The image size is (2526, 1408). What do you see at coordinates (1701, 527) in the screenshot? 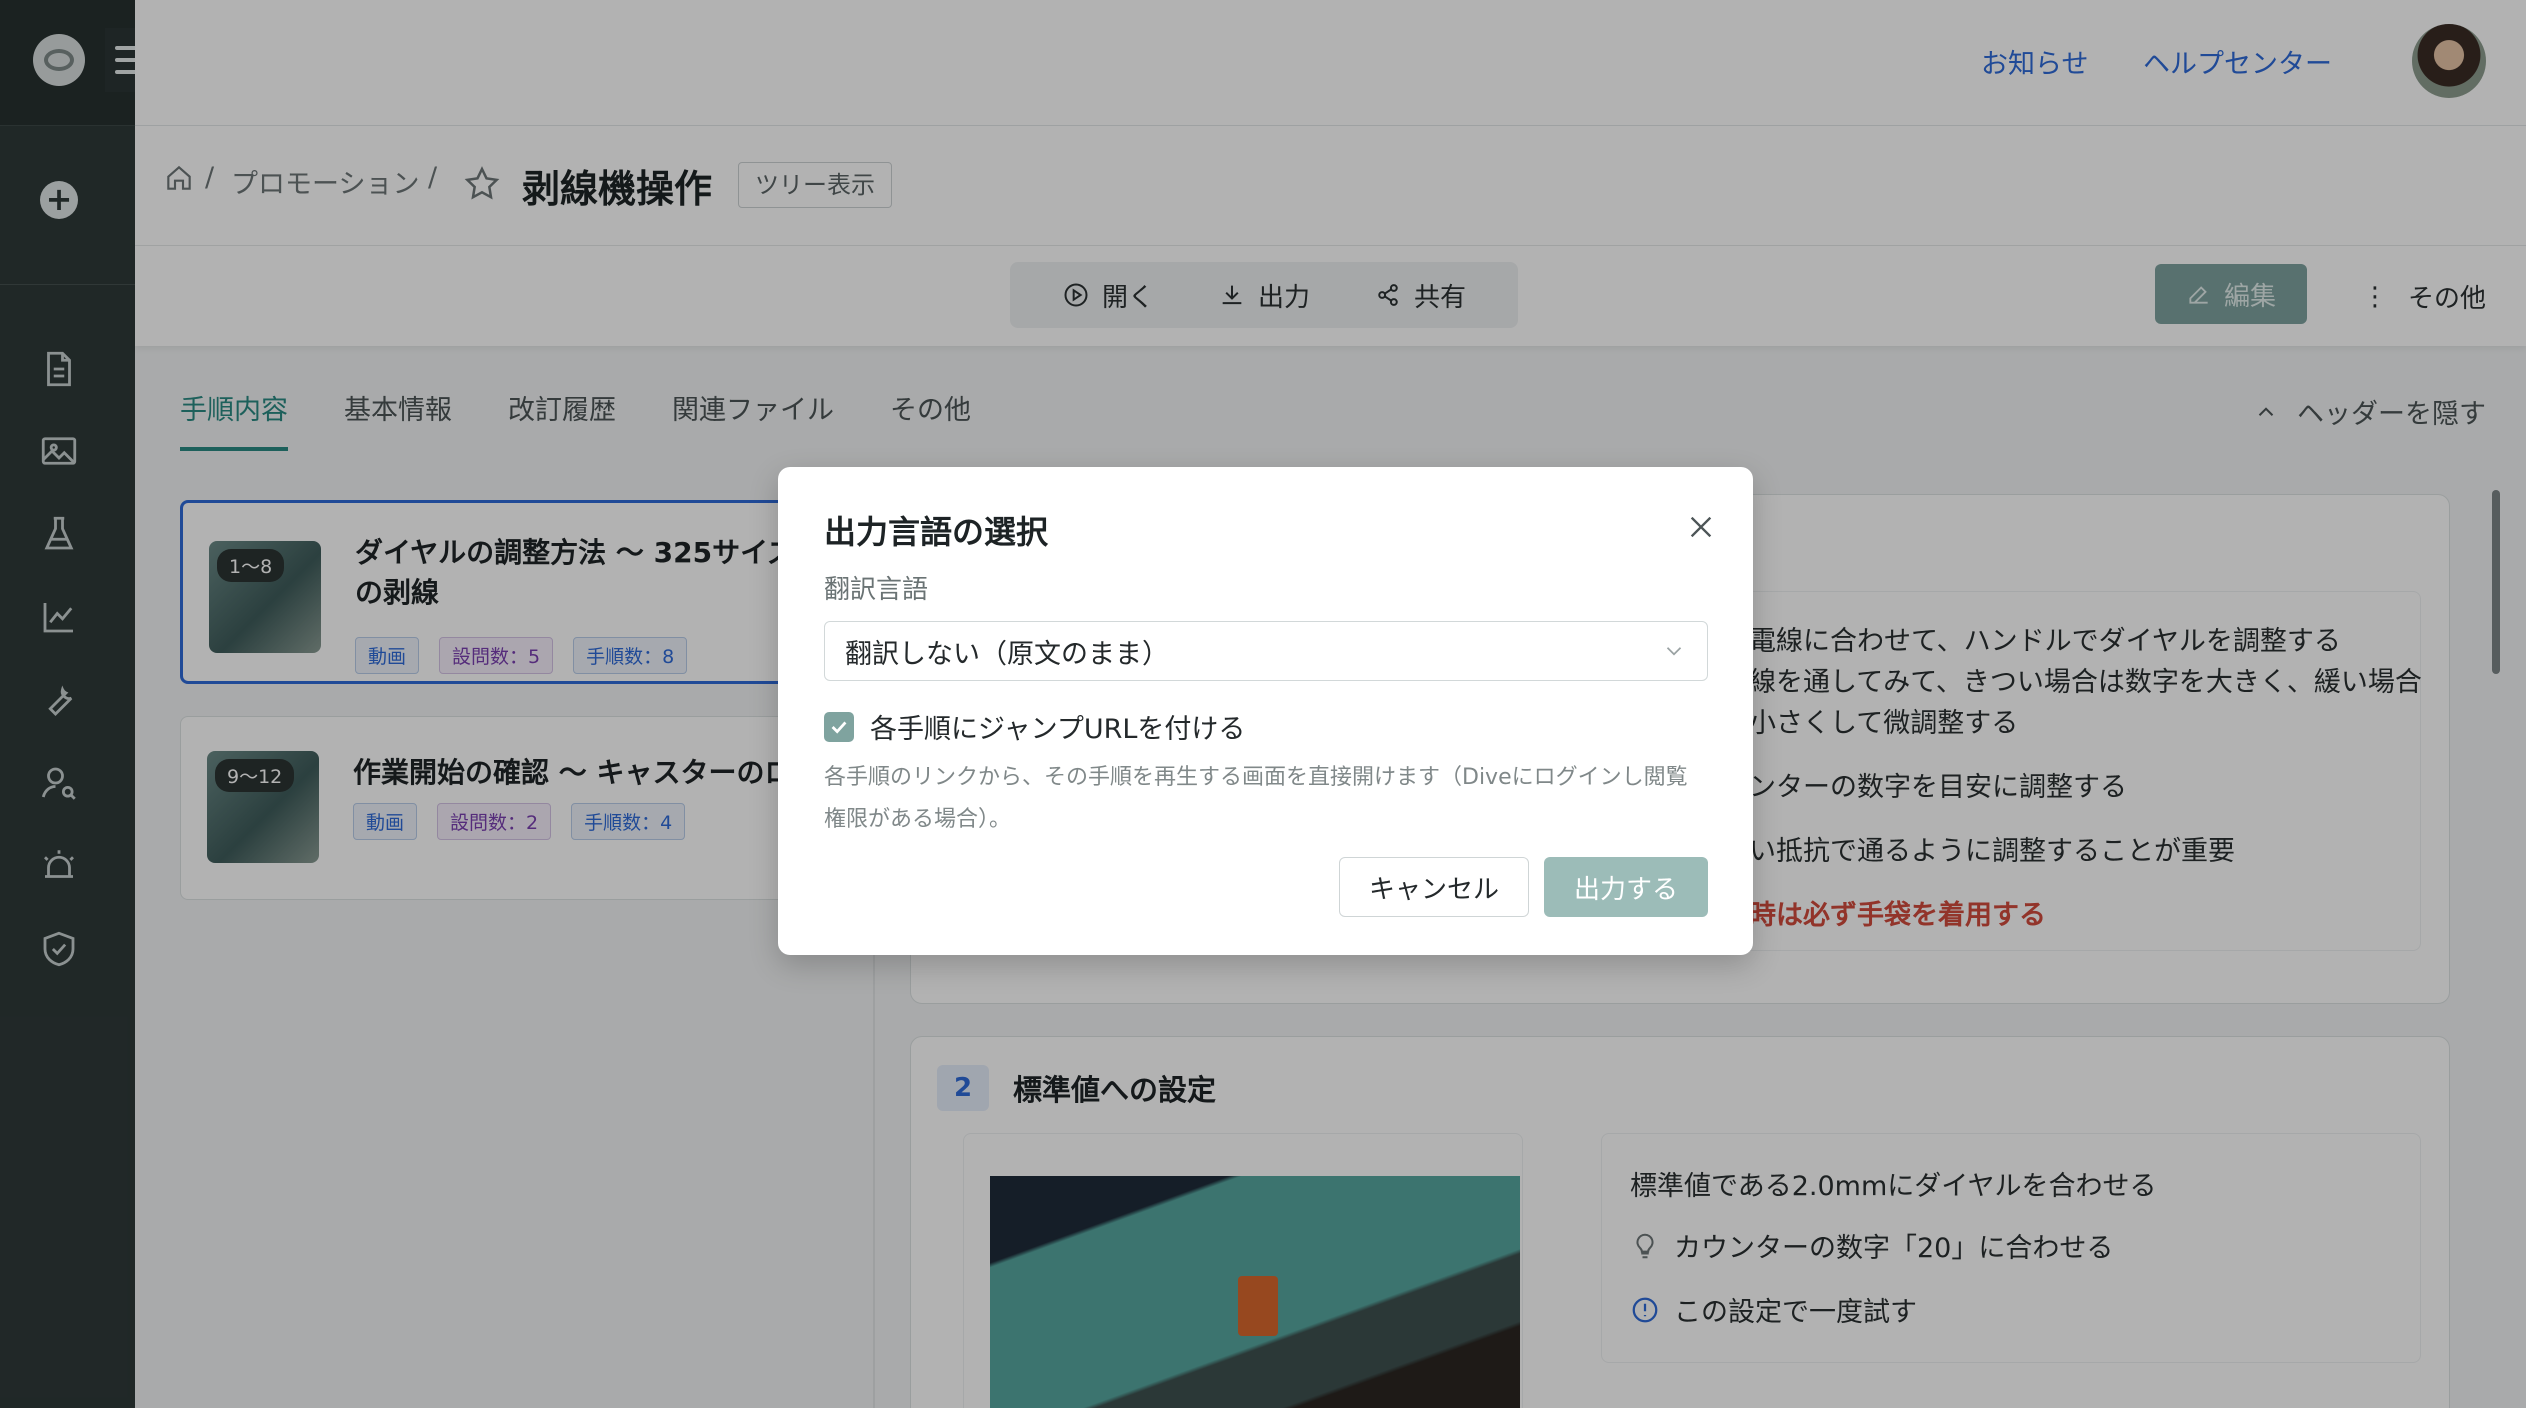
I see `close-icon` at bounding box center [1701, 527].